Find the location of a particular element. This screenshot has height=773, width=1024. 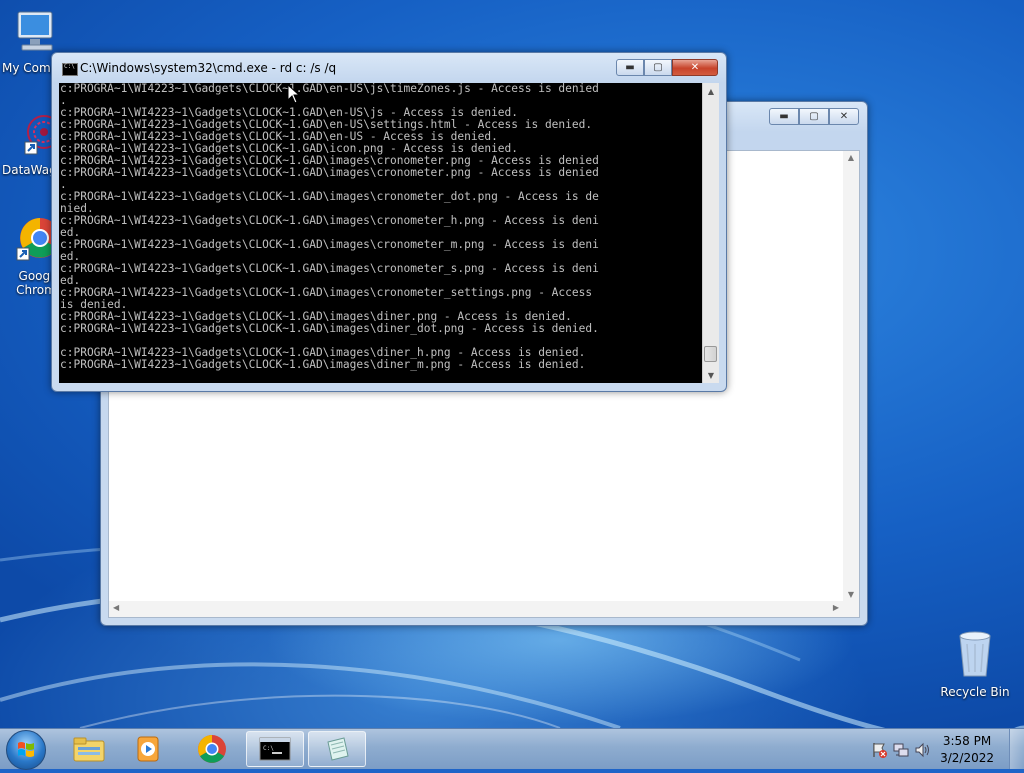

cmd-icon: C:\ is located at coordinates (275, 749).